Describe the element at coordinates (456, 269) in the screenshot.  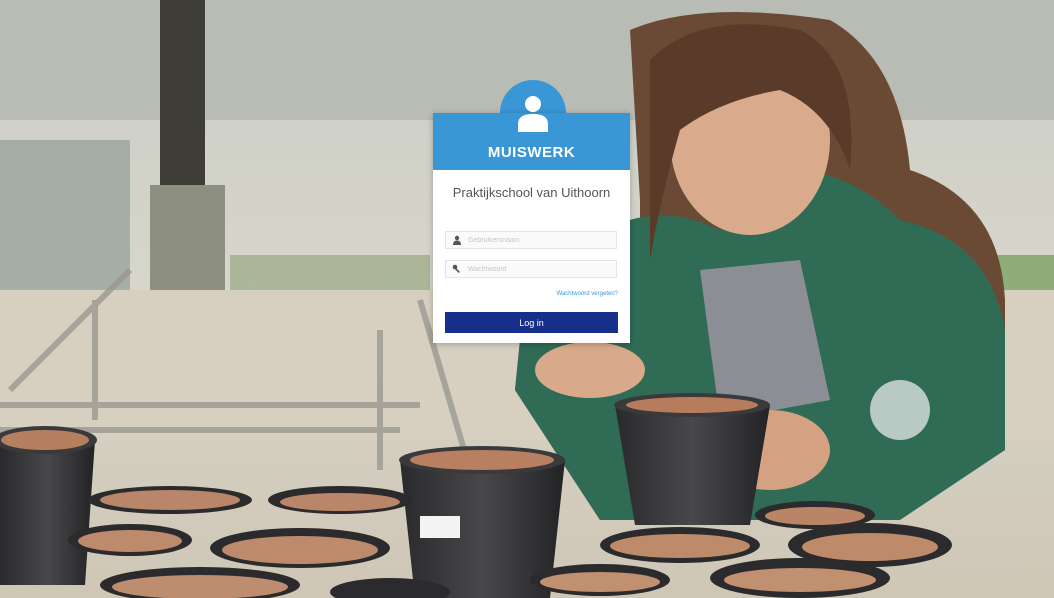
I see `key-icon` at that location.